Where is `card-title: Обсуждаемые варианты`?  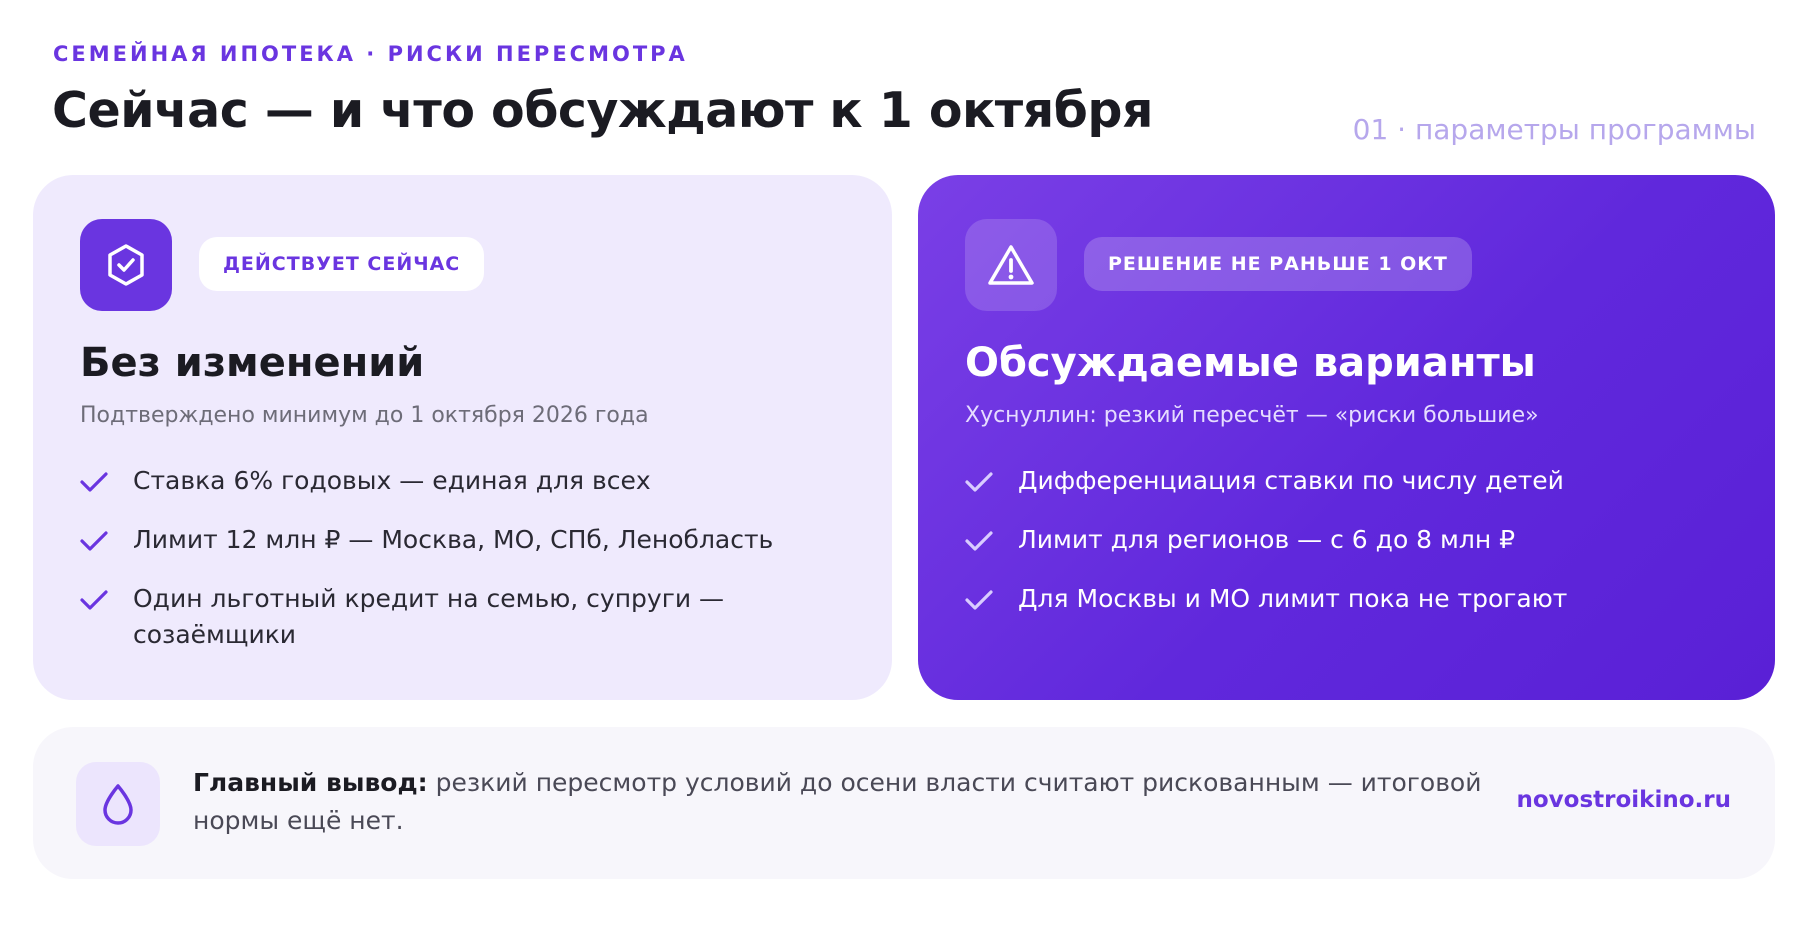 card-title: Обсуждаемые варианты is located at coordinates (1250, 363).